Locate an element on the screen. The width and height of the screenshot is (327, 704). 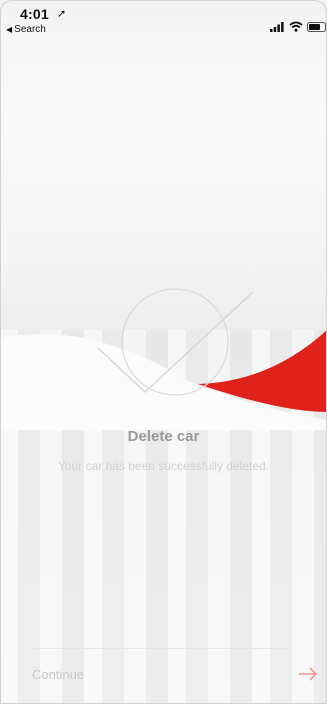
status-bar: 4:01 ➚ ◀ Search is located at coordinates (163, 24).